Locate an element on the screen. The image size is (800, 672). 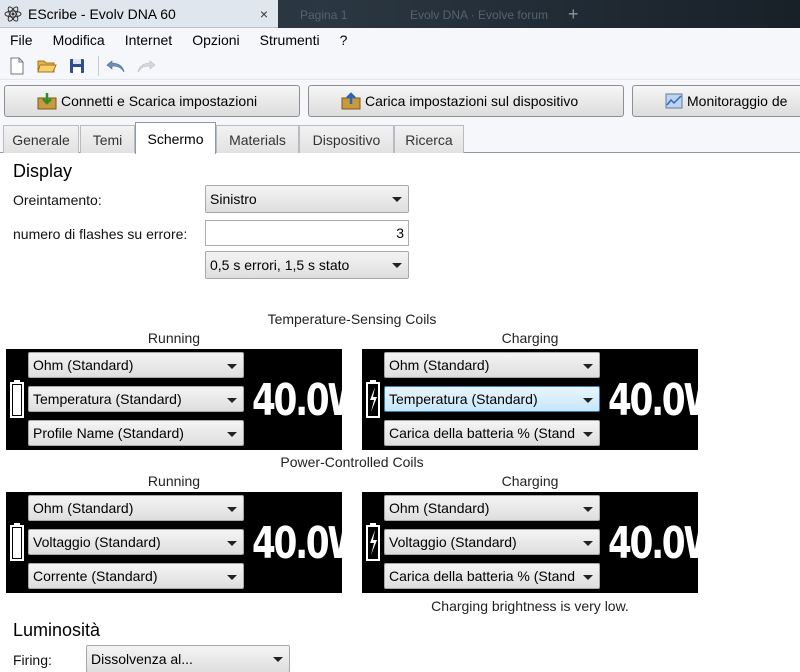
menu-file: File is located at coordinates (21, 40).